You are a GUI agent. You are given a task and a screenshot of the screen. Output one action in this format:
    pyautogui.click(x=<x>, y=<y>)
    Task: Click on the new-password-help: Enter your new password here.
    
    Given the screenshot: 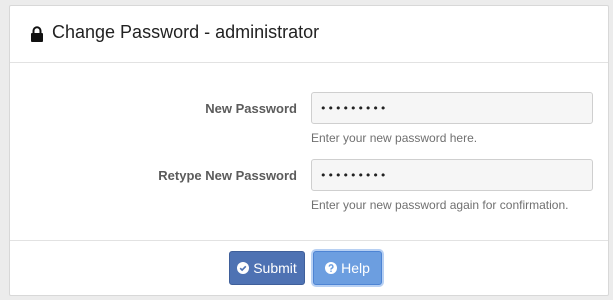 What is the action you would take?
    pyautogui.click(x=394, y=138)
    